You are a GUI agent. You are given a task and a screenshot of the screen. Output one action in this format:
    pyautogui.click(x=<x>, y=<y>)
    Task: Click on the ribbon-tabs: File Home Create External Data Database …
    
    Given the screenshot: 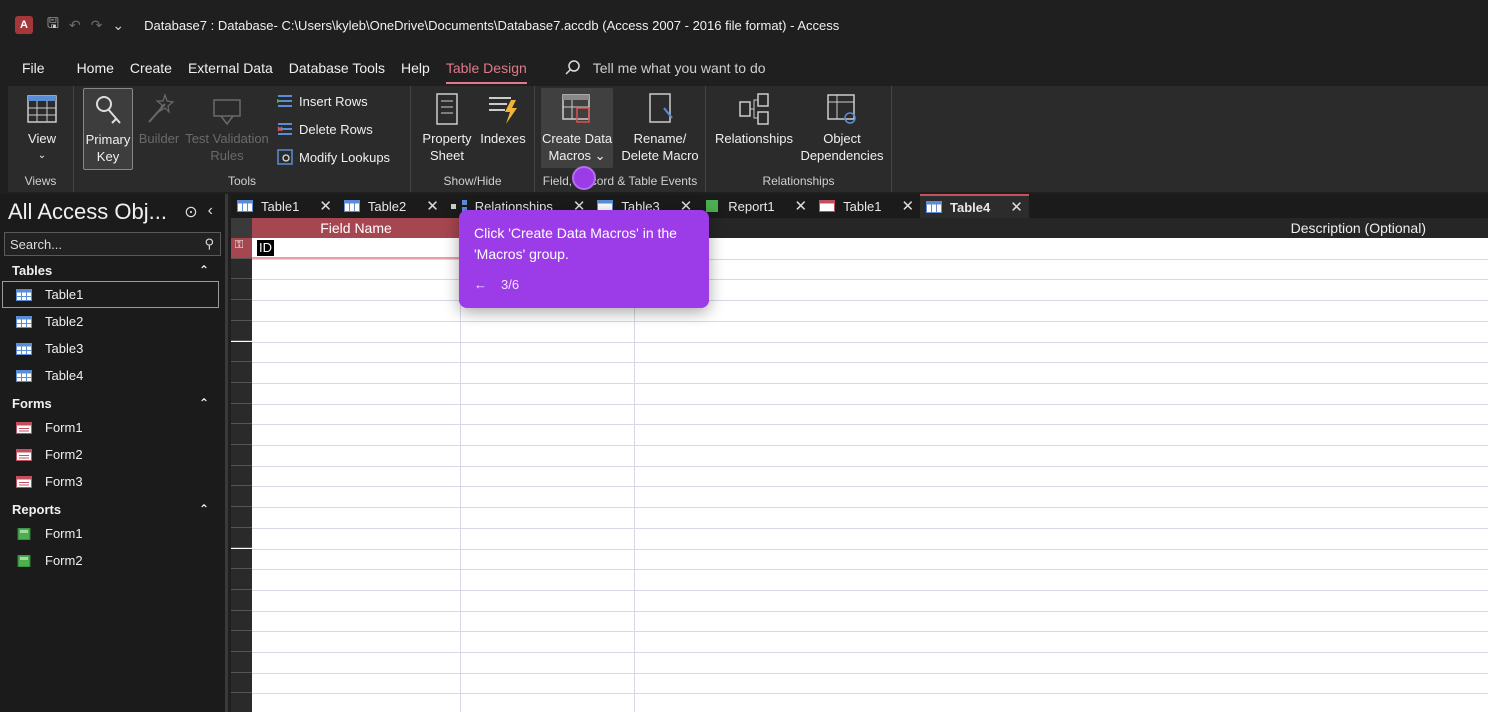 What is the action you would take?
    pyautogui.click(x=744, y=68)
    